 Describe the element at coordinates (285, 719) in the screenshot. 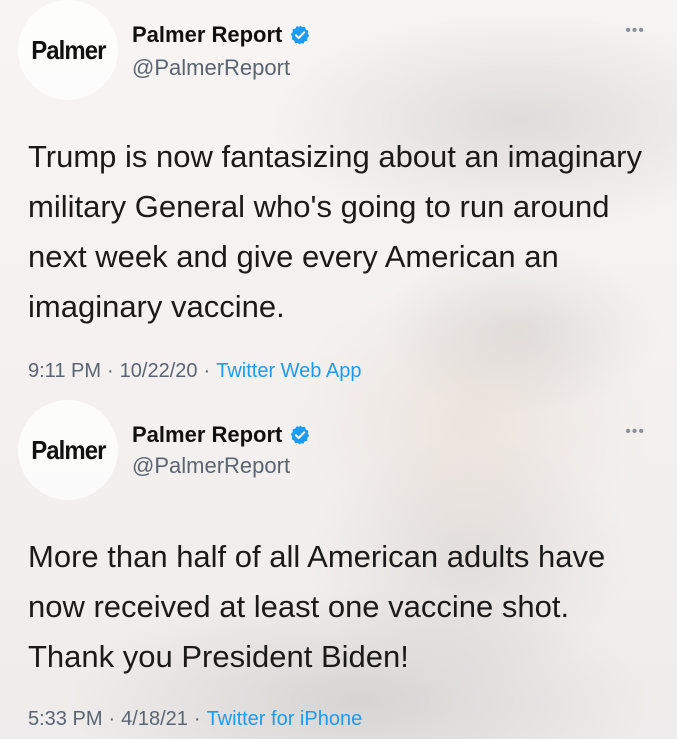

I see `tweet-source-link: Twitter for iPhone` at that location.